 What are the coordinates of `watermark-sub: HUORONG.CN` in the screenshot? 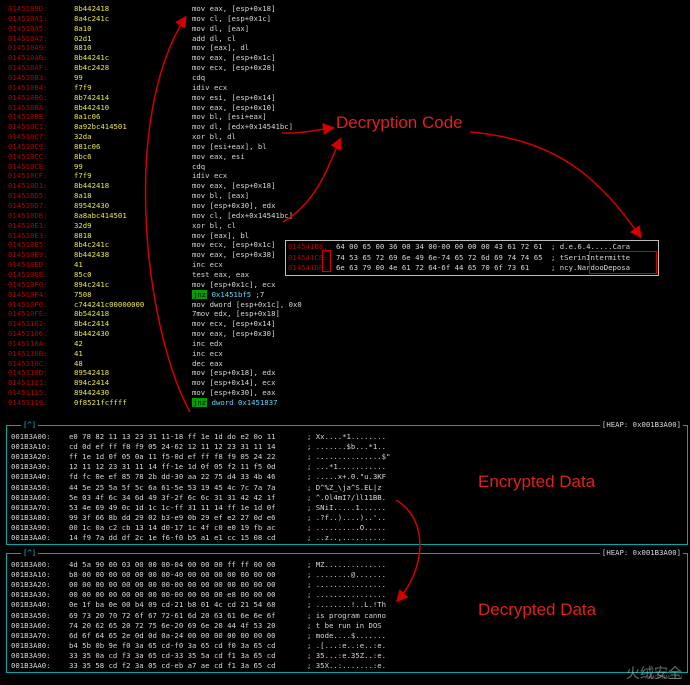 It's located at (664, 677).